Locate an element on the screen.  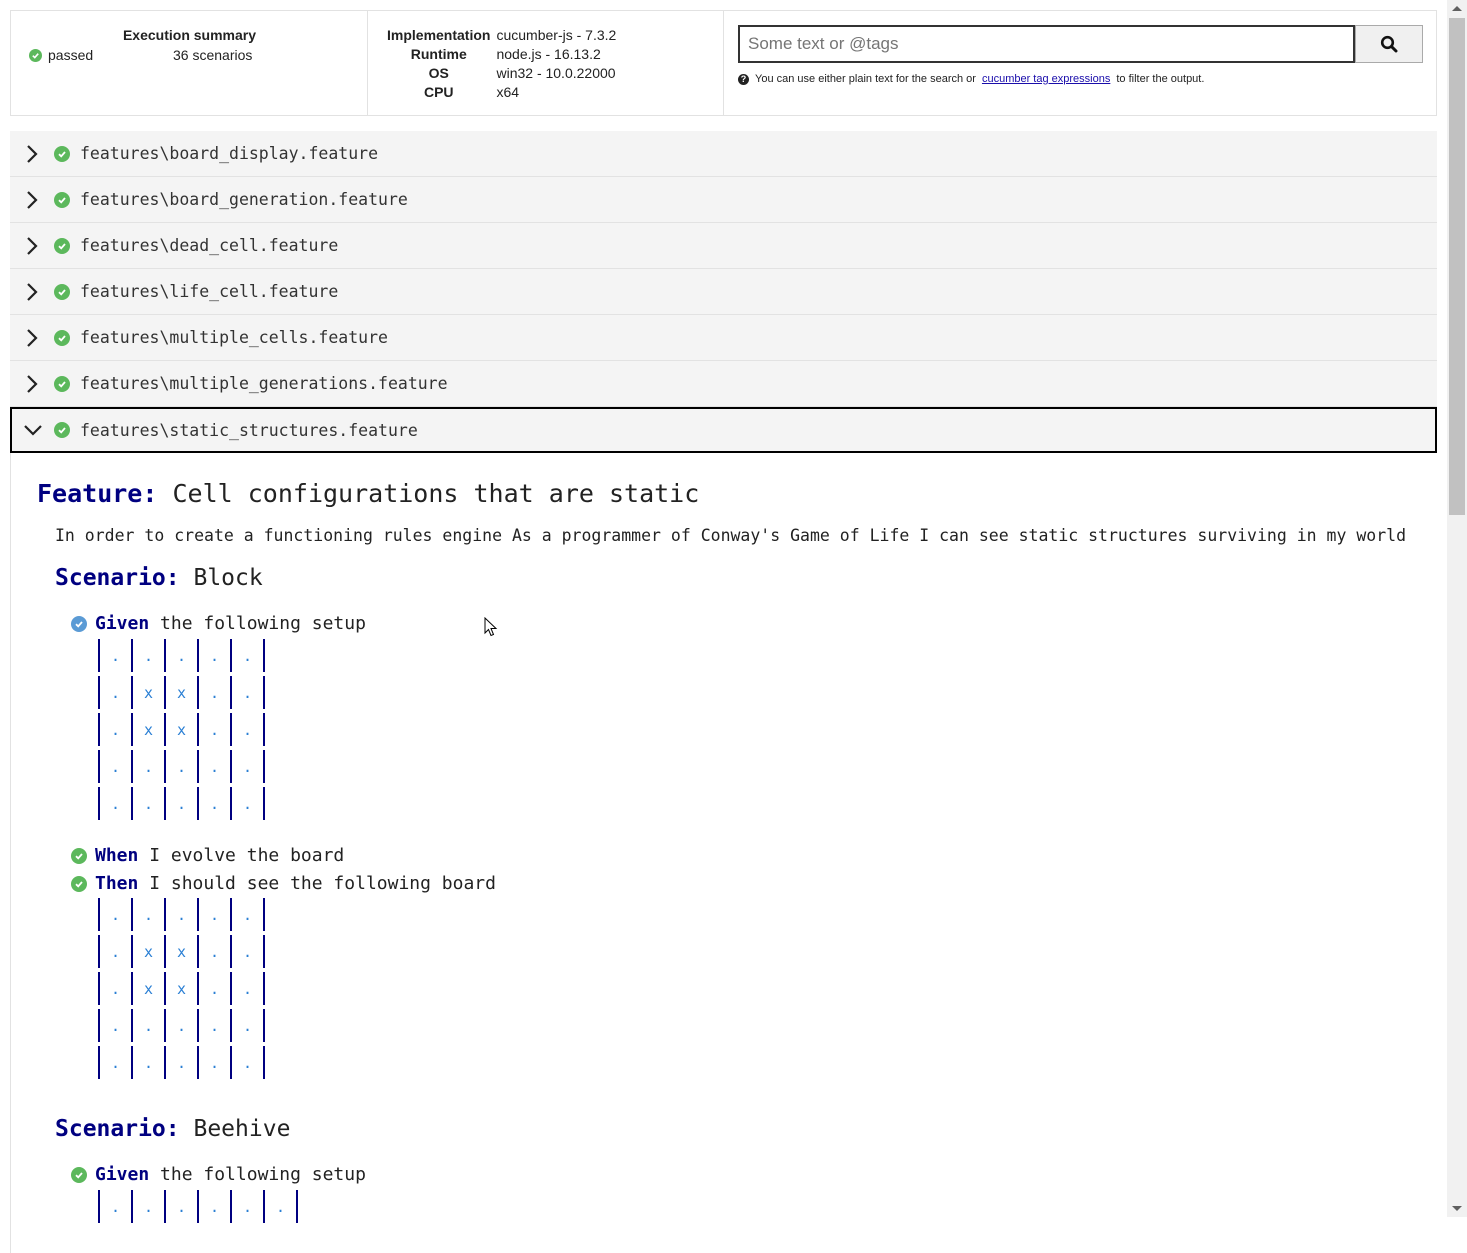
feature-name: features\multiple_generations.feature is located at coordinates (264, 383).